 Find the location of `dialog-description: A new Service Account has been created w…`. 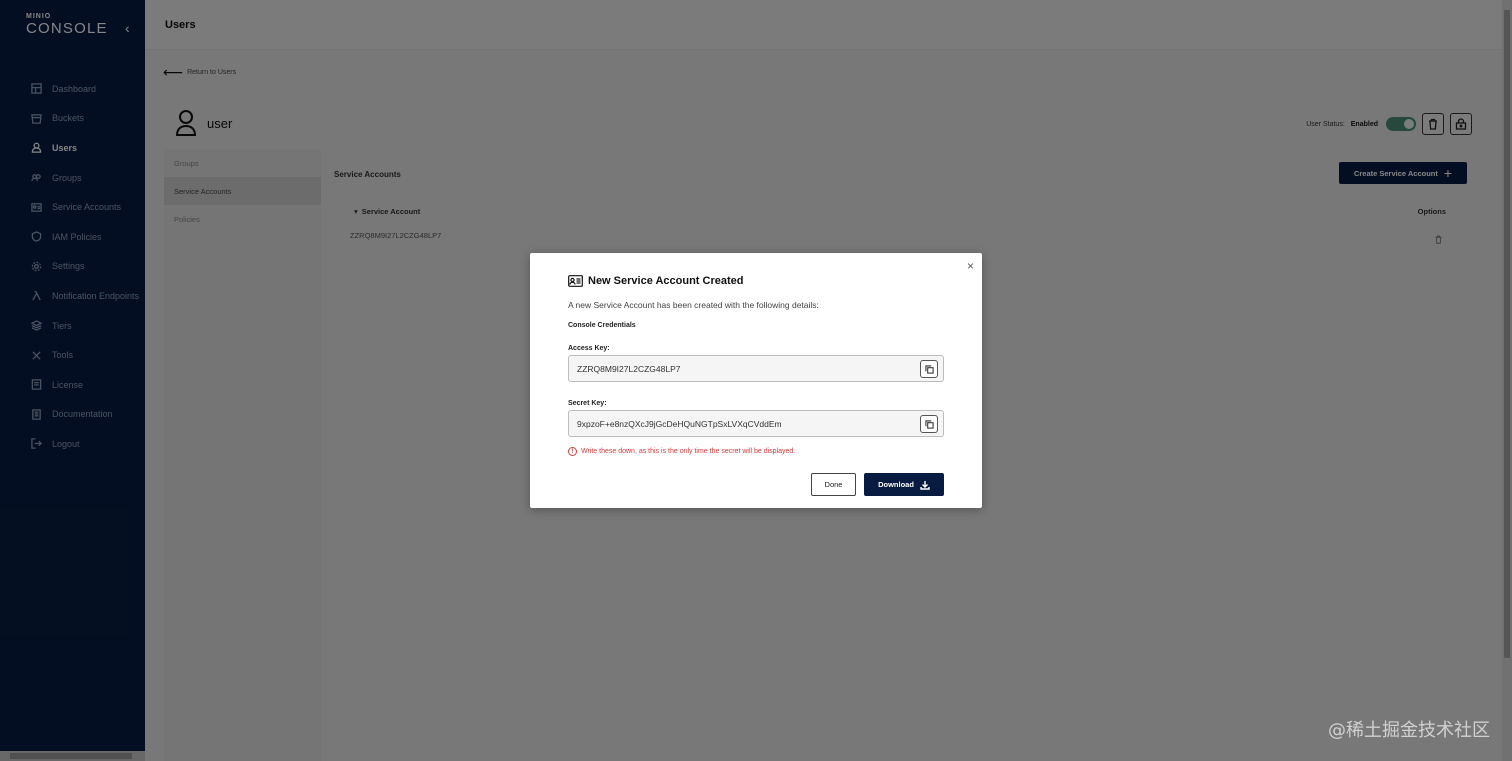

dialog-description: A new Service Account has been created w… is located at coordinates (693, 305).